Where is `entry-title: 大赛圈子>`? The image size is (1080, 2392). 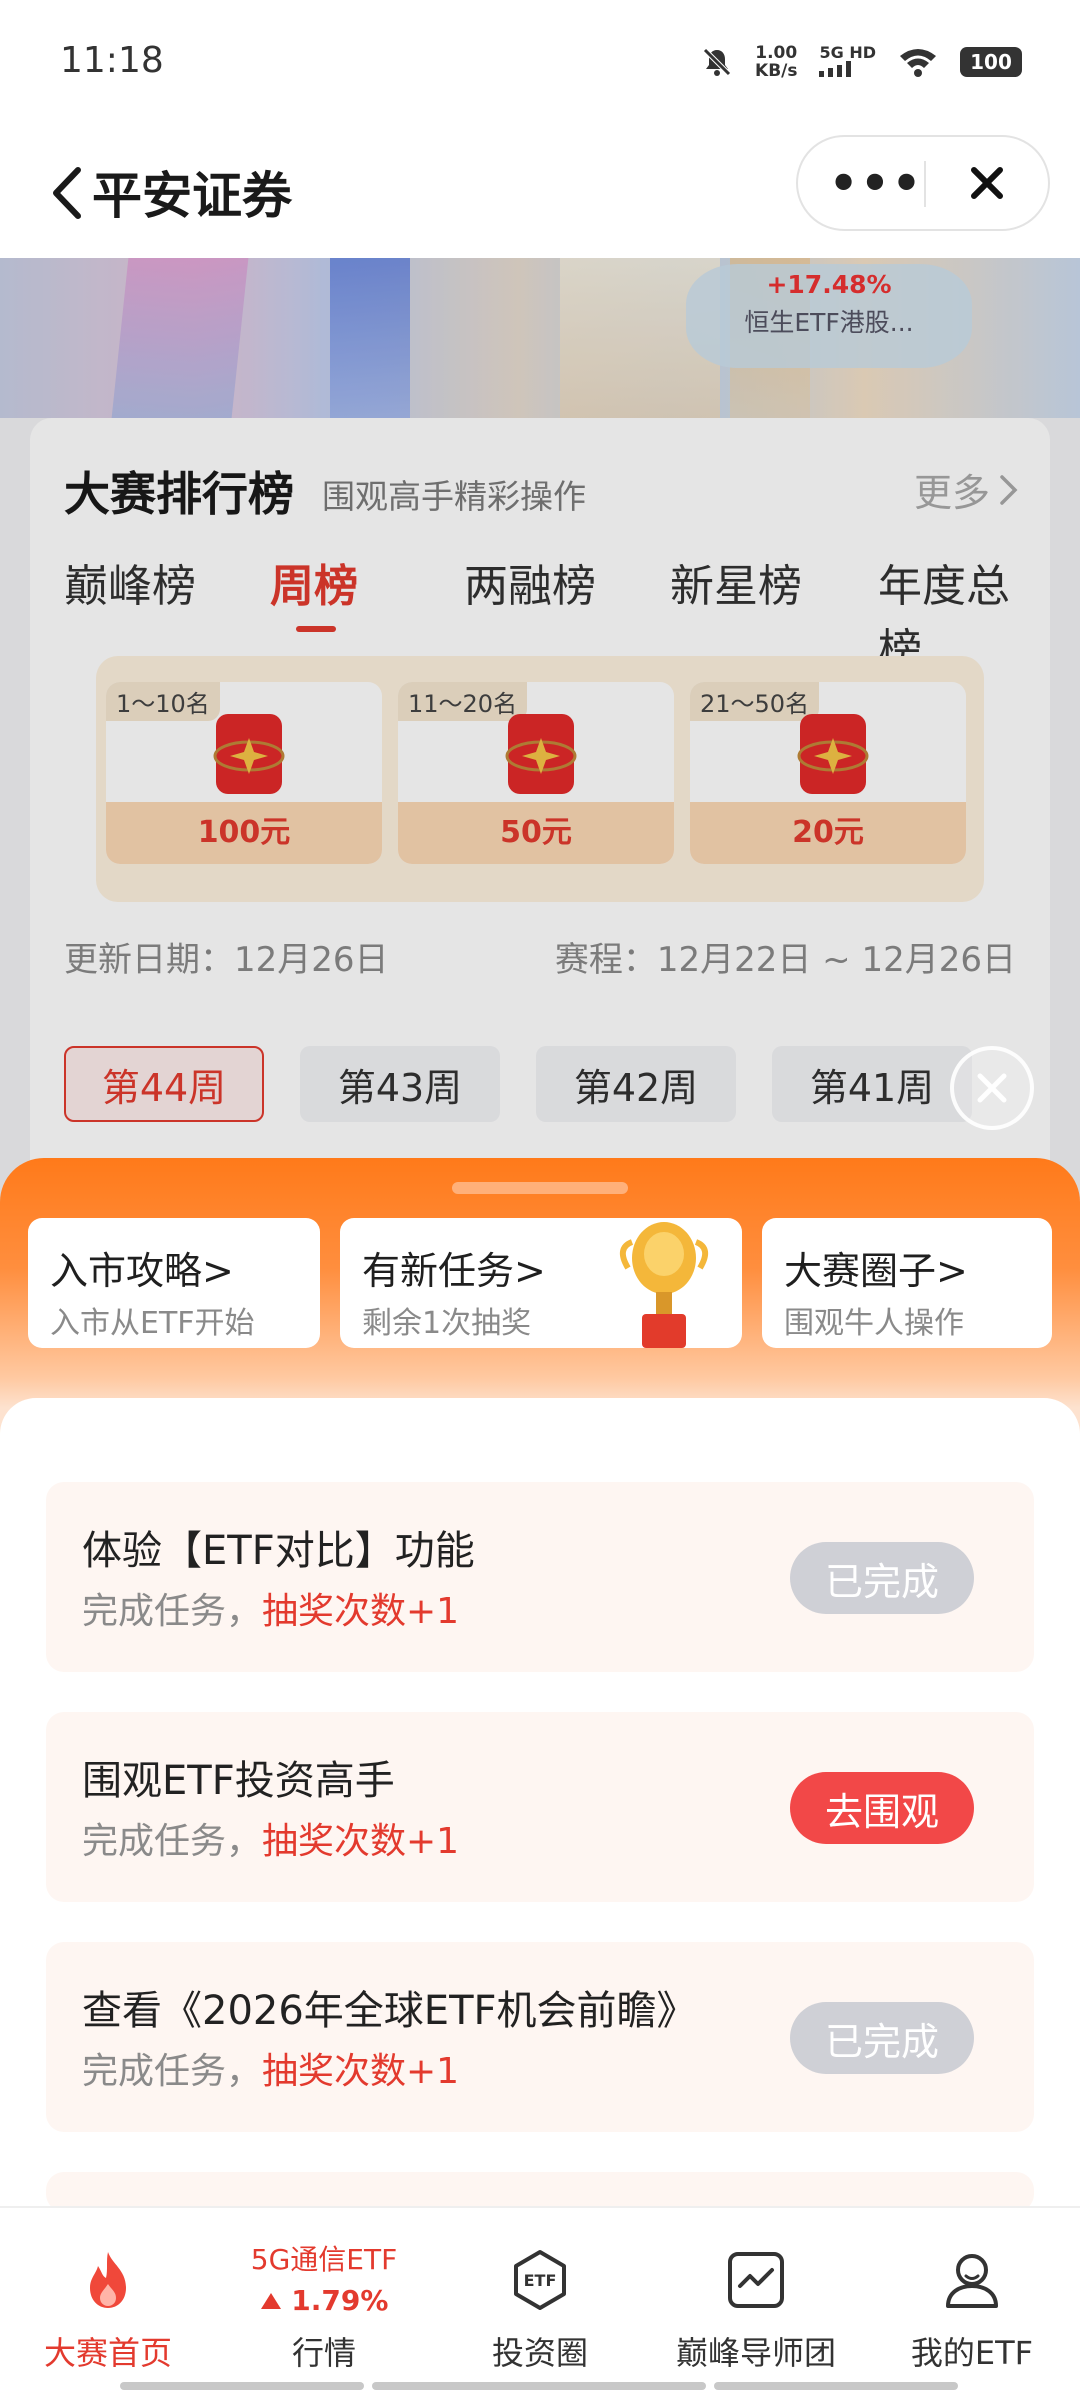
entry-title: 大赛圈子> is located at coordinates (876, 1271).